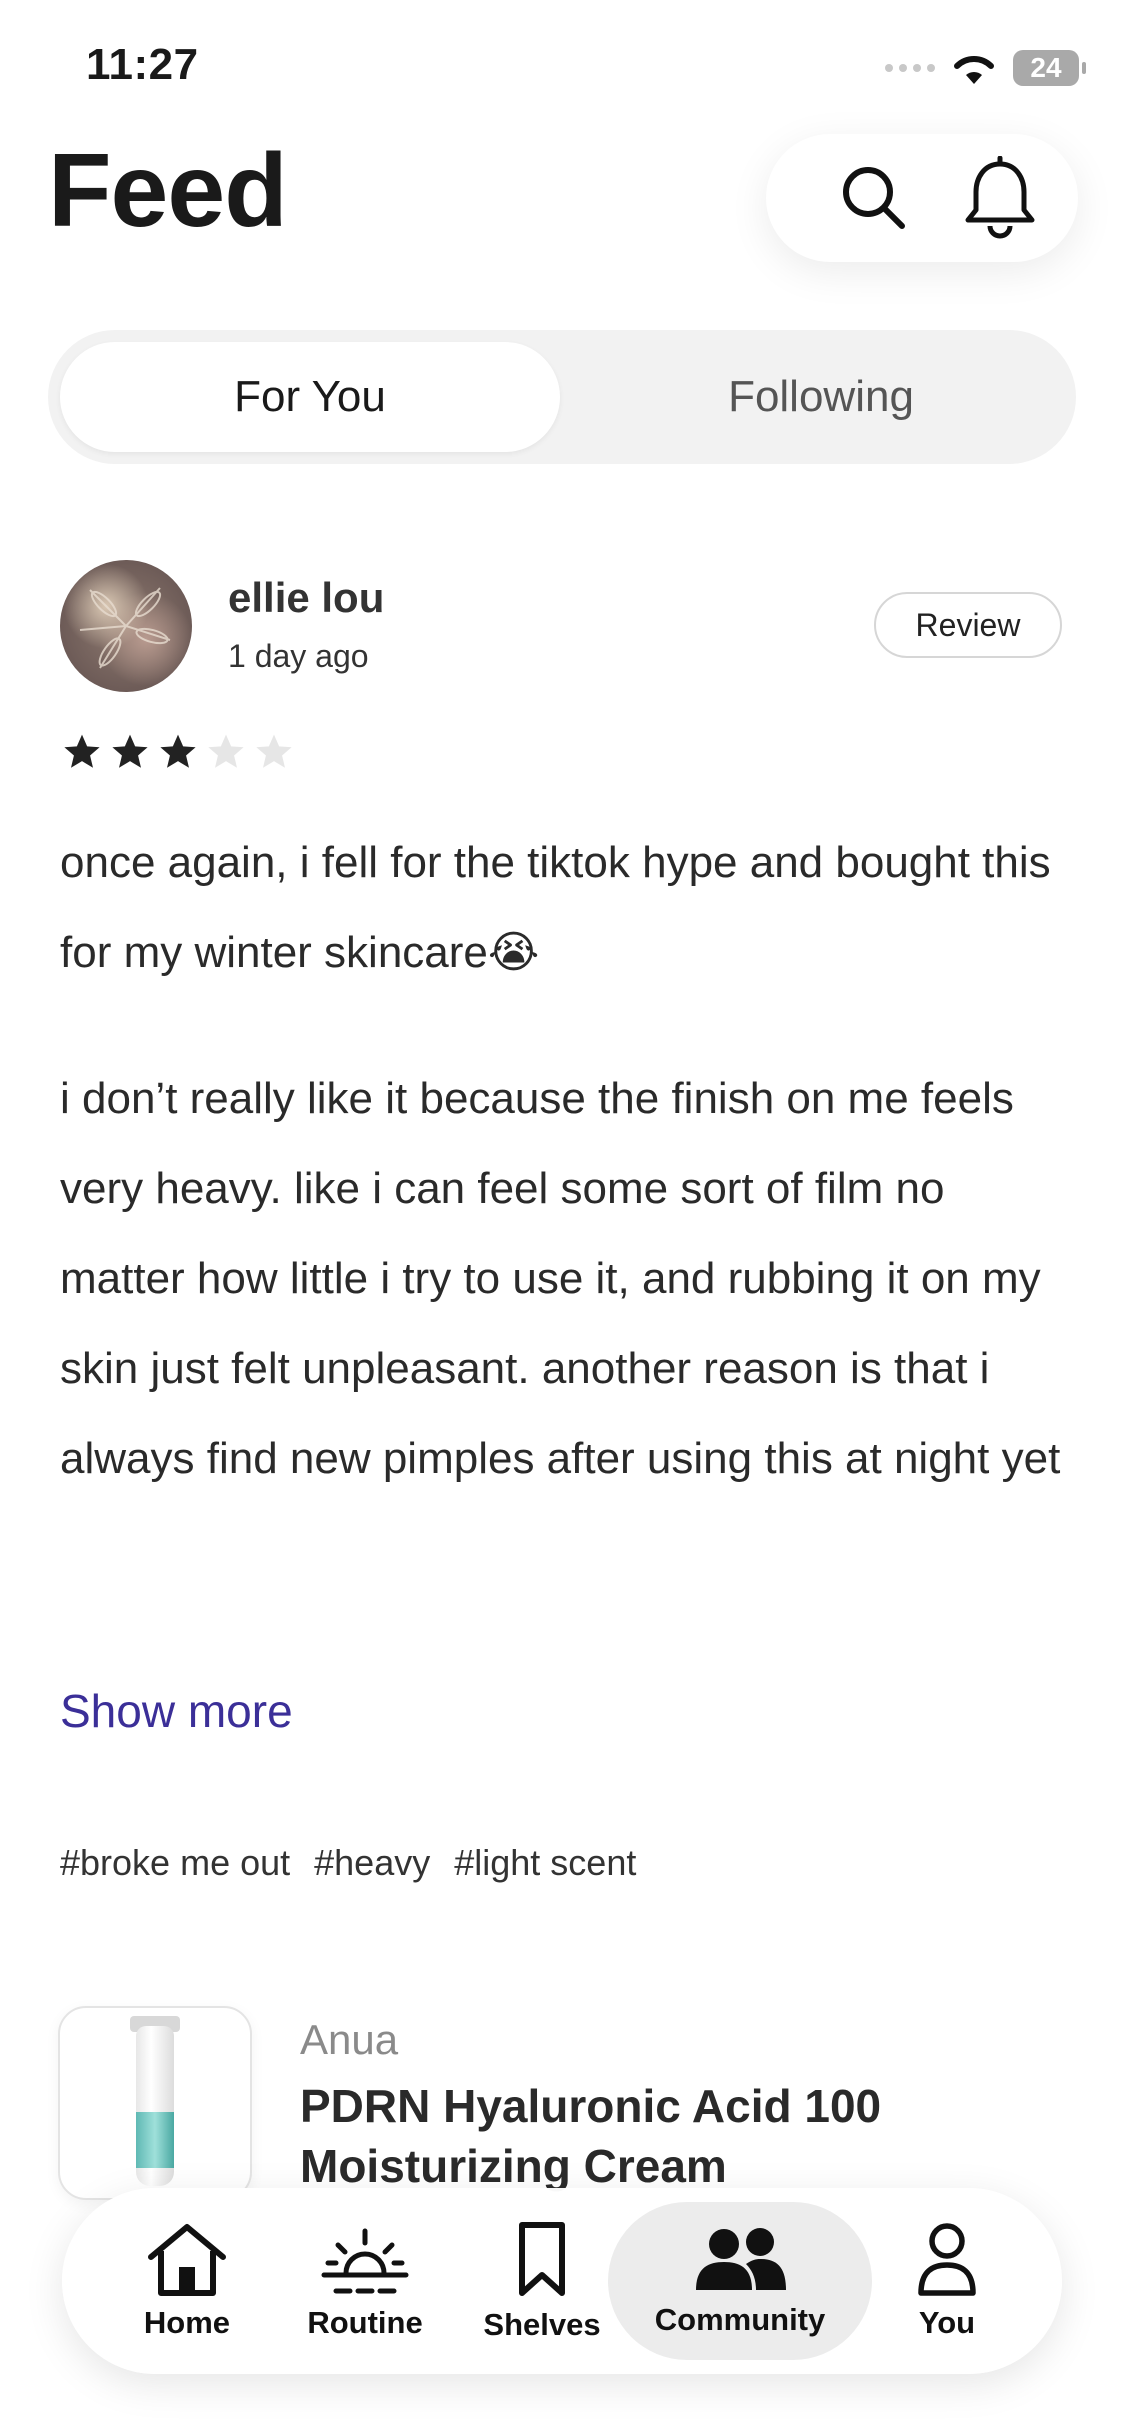 This screenshot has height=2436, width=1125. What do you see at coordinates (349, 2040) in the screenshot?
I see `product-brand: Anua` at bounding box center [349, 2040].